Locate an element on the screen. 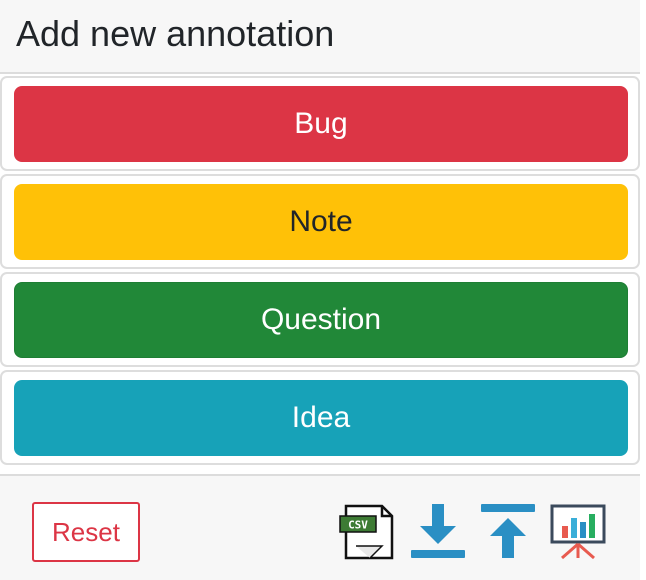  panel-header: Add new annotation is located at coordinates (320, 37).